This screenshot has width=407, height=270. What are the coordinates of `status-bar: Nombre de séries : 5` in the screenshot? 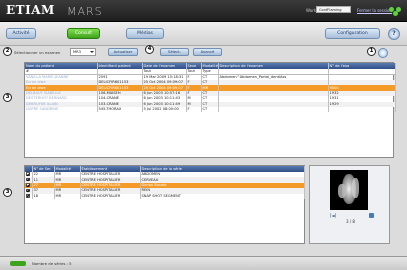 It's located at (203, 263).